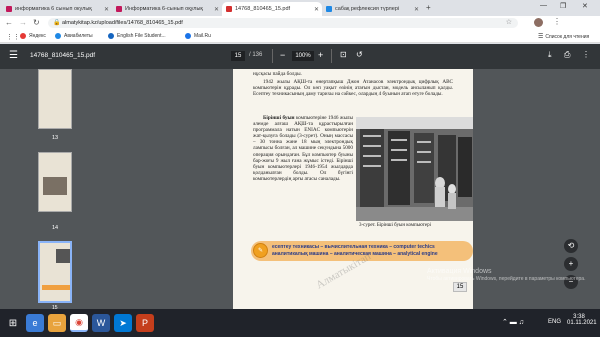 The width and height of the screenshot is (600, 337). I want to click on tab-label: информатика 6 сынып окулық, so click(53, 9).